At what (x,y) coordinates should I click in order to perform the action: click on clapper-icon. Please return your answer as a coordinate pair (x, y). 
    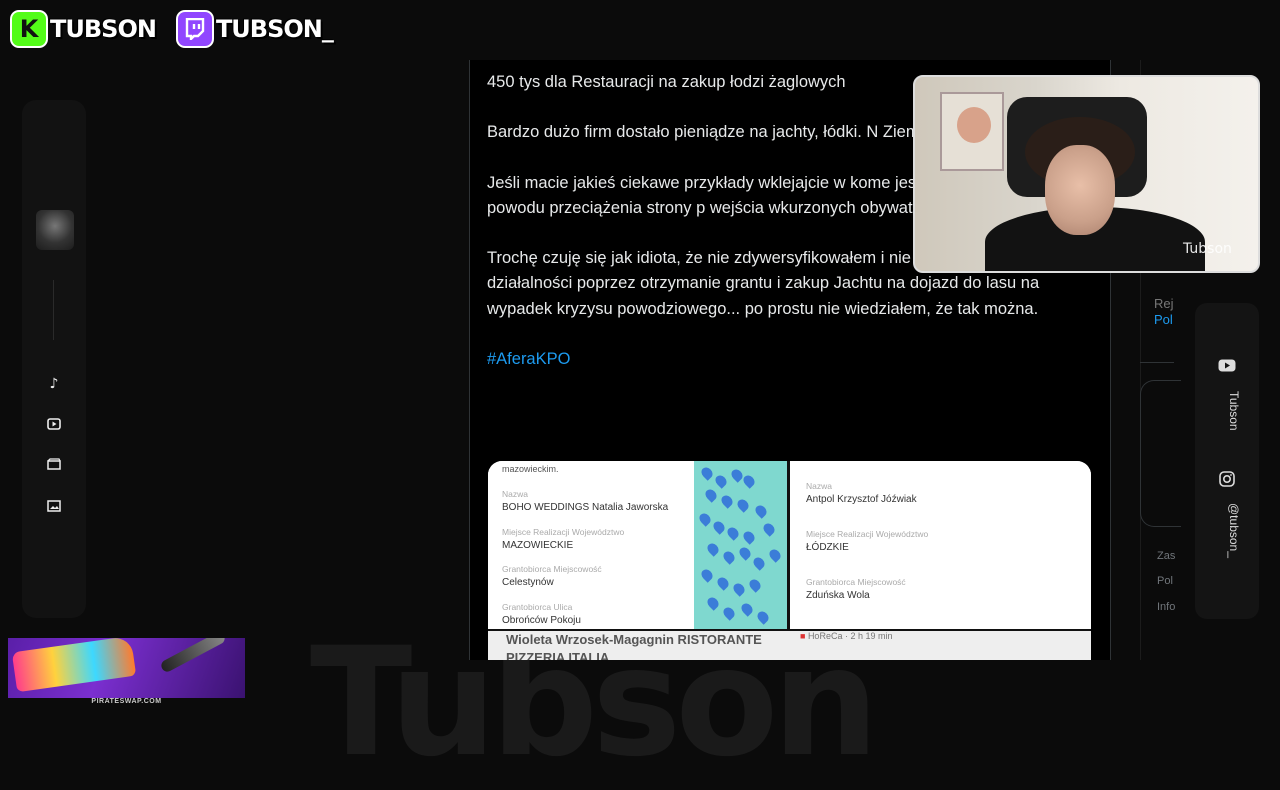
    Looking at the image, I should click on (54, 464).